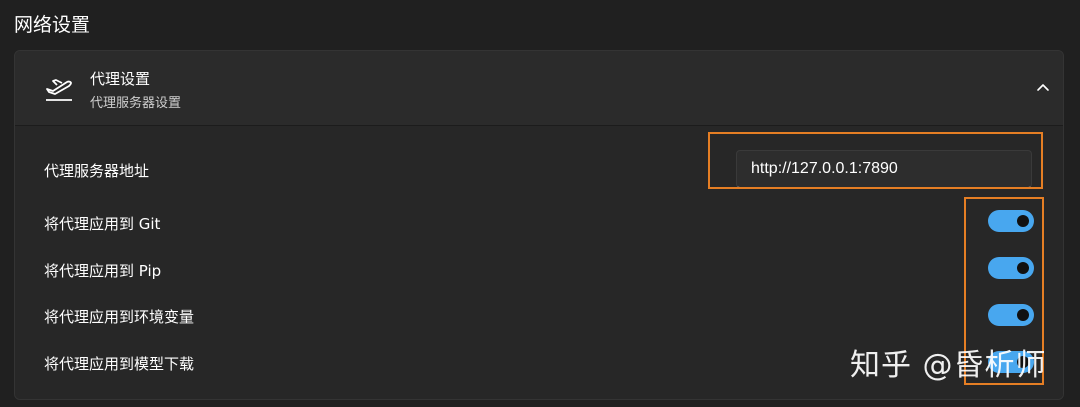 The image size is (1080, 407). Describe the element at coordinates (136, 103) in the screenshot. I see `proxy-settings-subtitle: 代理服务器设置` at that location.